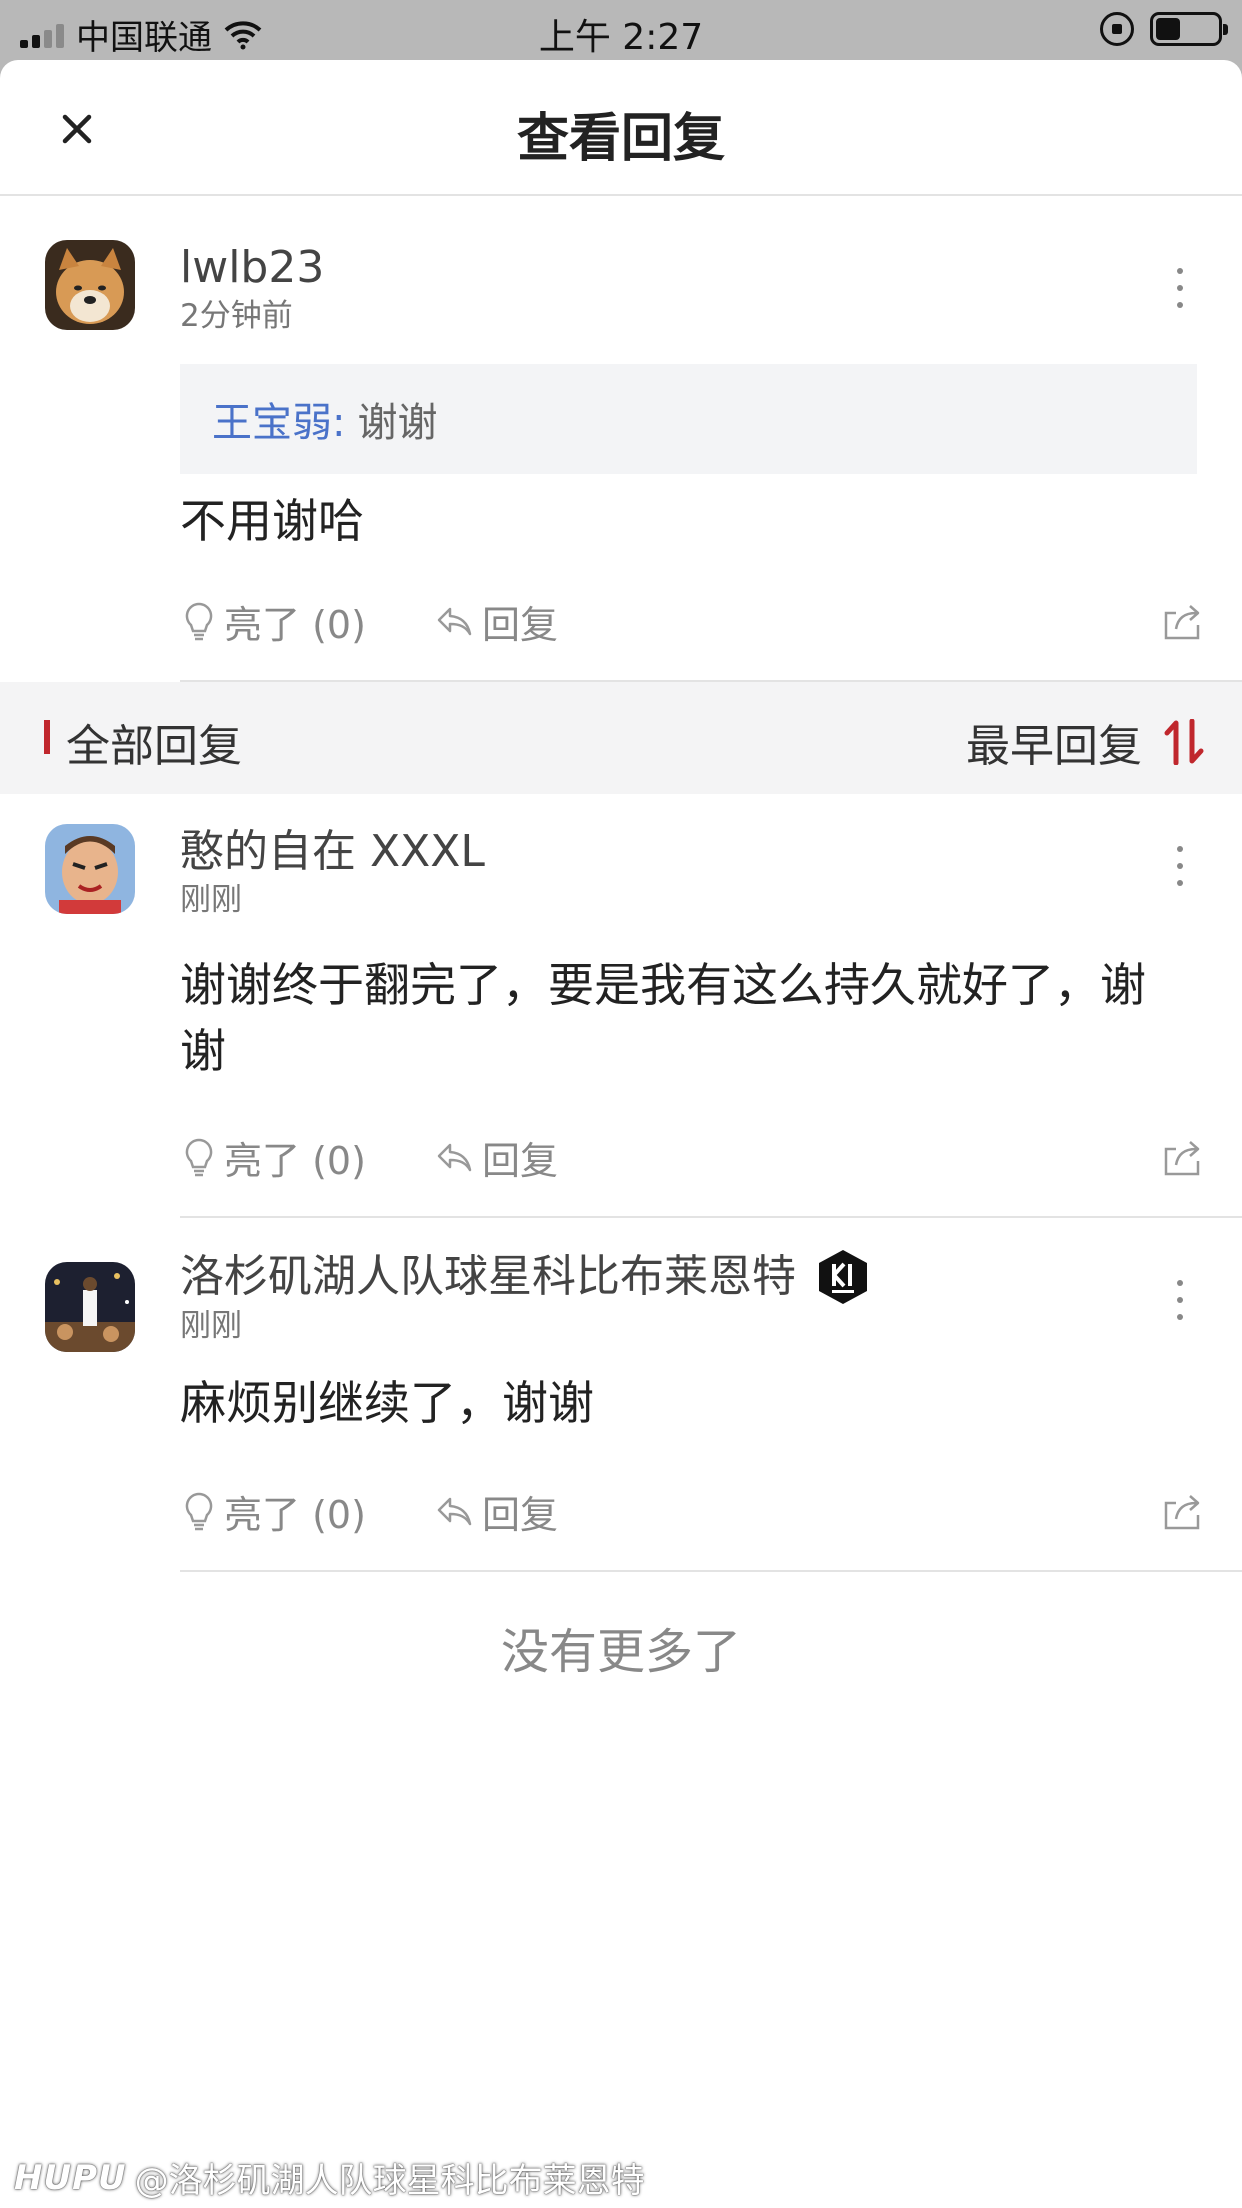  I want to click on orientation-lock-icon, so click(1117, 29).